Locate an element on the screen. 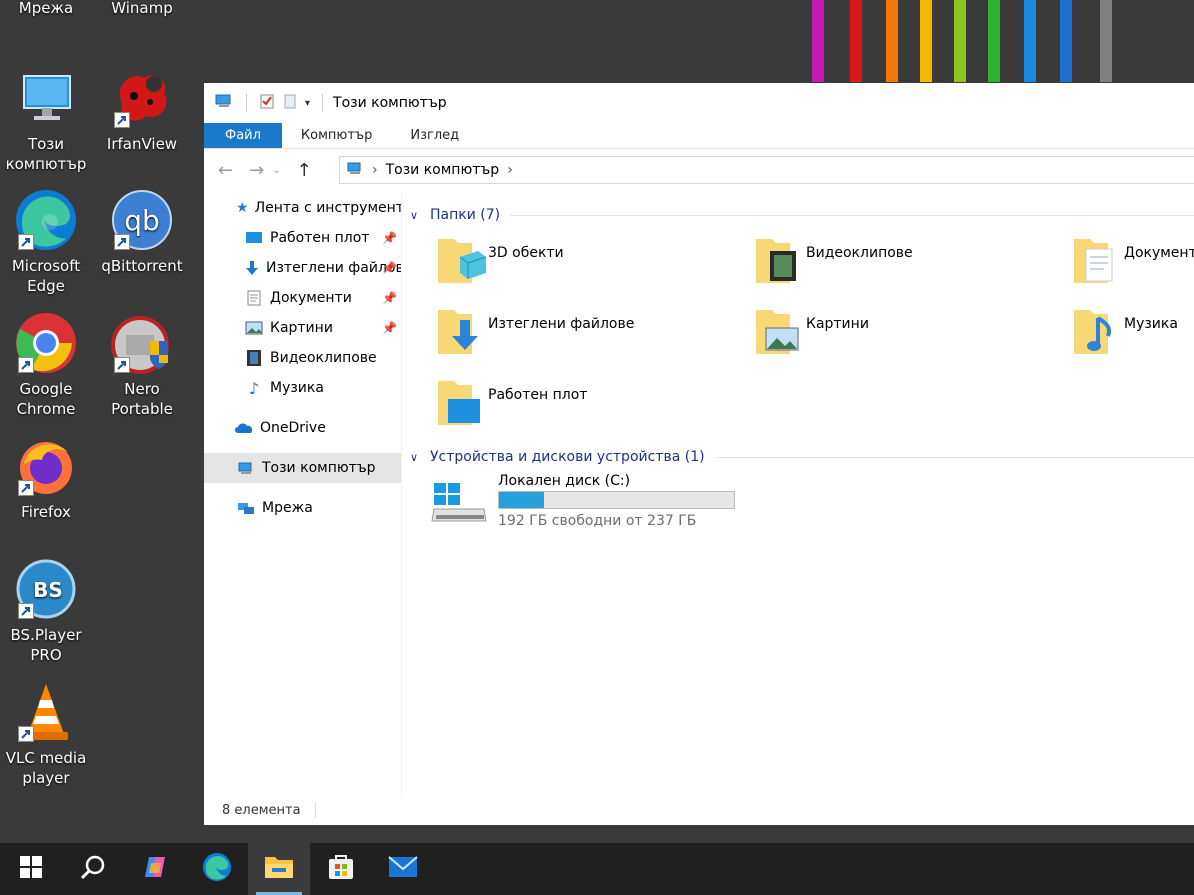 The width and height of the screenshot is (1194, 895). sidebar-item-label: Картини is located at coordinates (301, 328).